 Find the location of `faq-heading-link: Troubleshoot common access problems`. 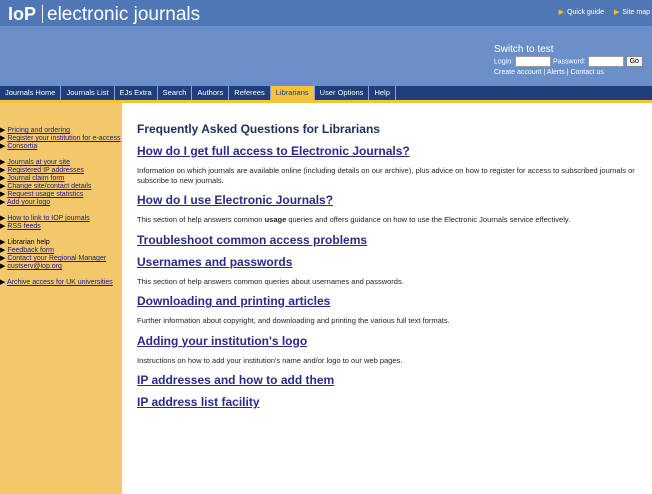

faq-heading-link: Troubleshoot common access problems is located at coordinates (392, 240).